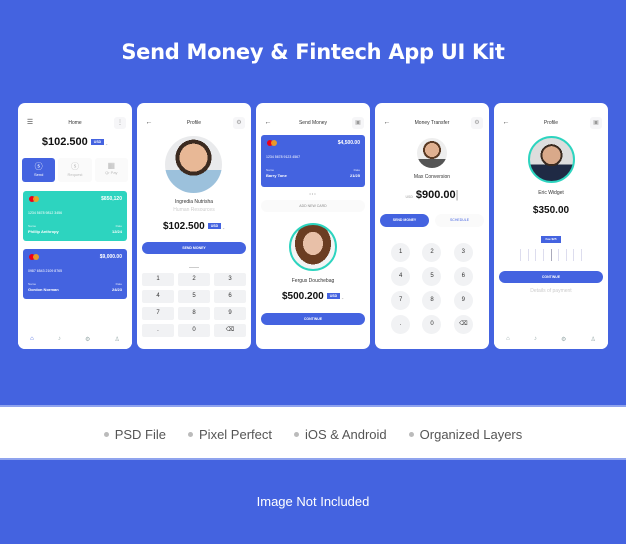 This screenshot has width=626, height=544. I want to click on tab-send-money: SEND MONEY, so click(404, 220).